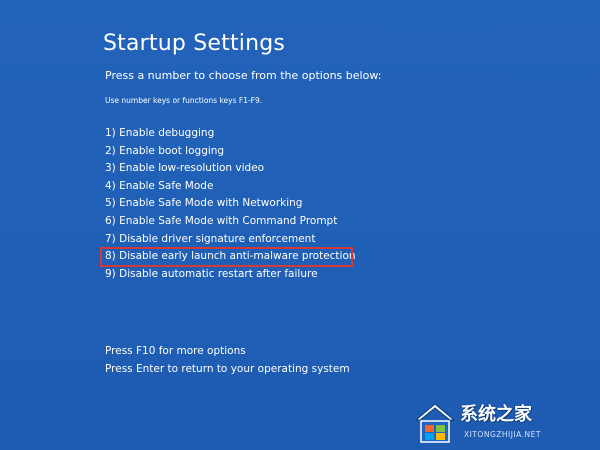 This screenshot has width=600, height=450. Describe the element at coordinates (184, 100) in the screenshot. I see `key-hint-text: Use number keys or functions keys F1-F9.` at that location.